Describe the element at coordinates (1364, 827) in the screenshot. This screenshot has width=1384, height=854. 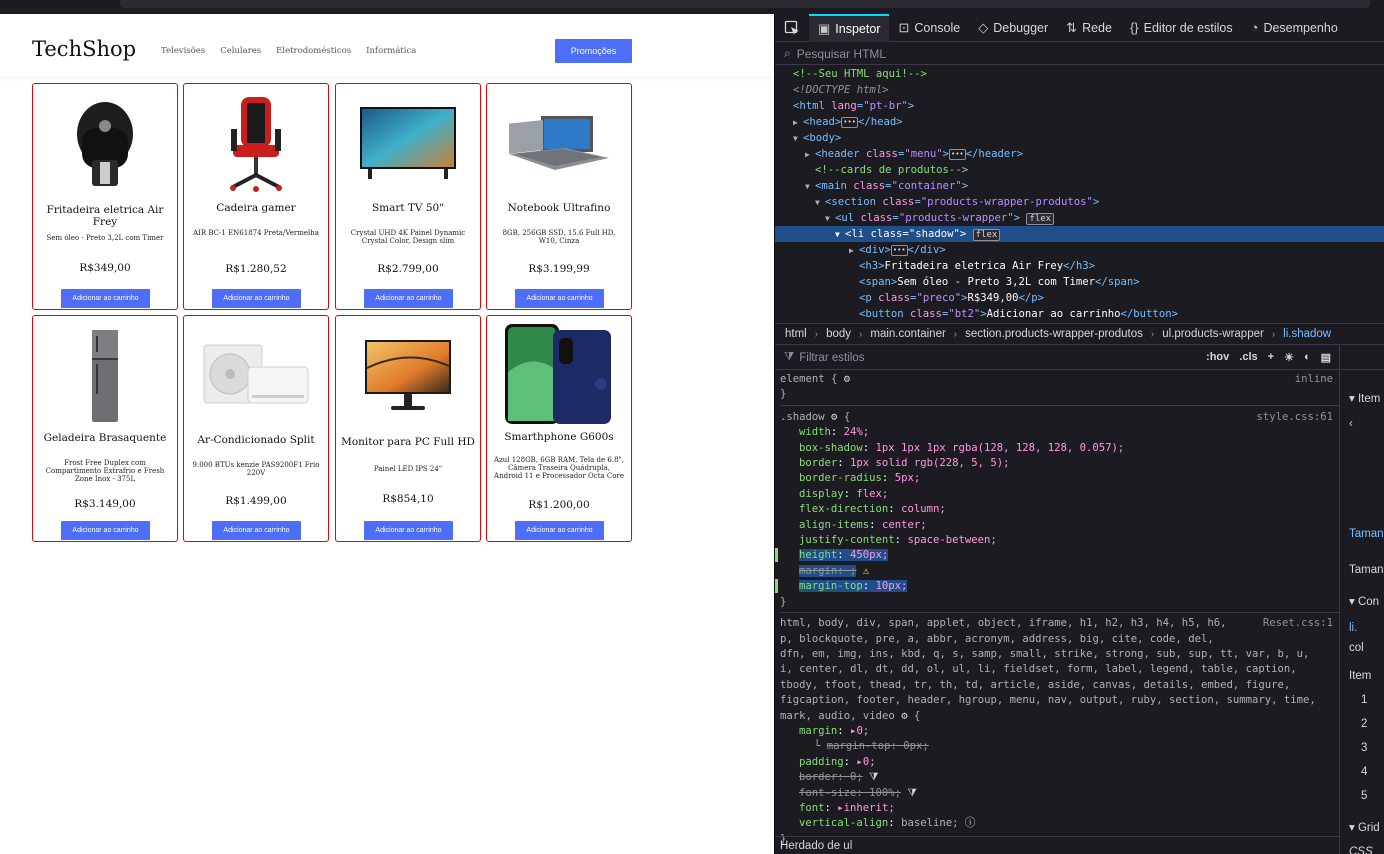
I see `sidebar-section: ▾ Grid` at that location.